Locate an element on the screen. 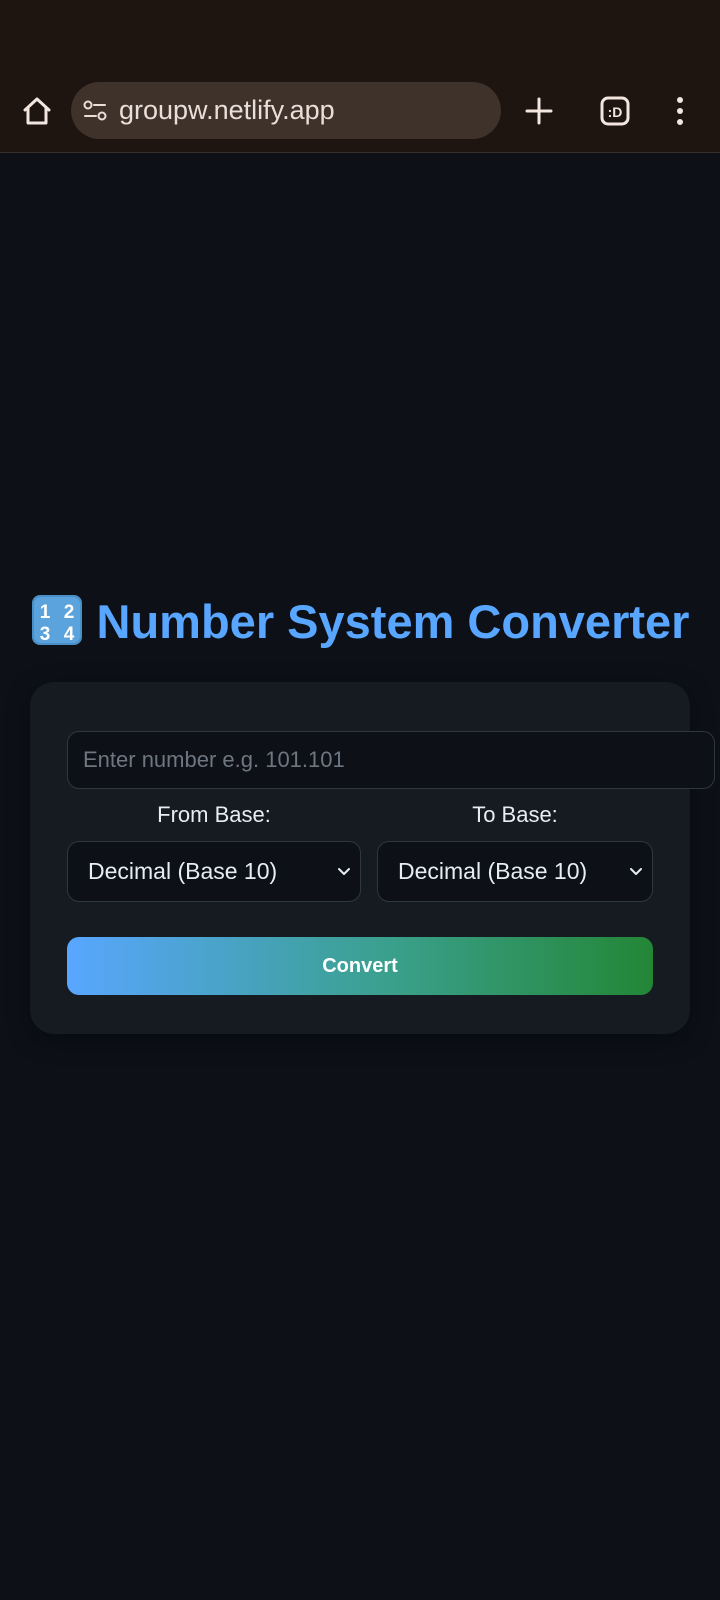  page-title: 1 2 3 4 Number System Converter is located at coordinates (360, 622).